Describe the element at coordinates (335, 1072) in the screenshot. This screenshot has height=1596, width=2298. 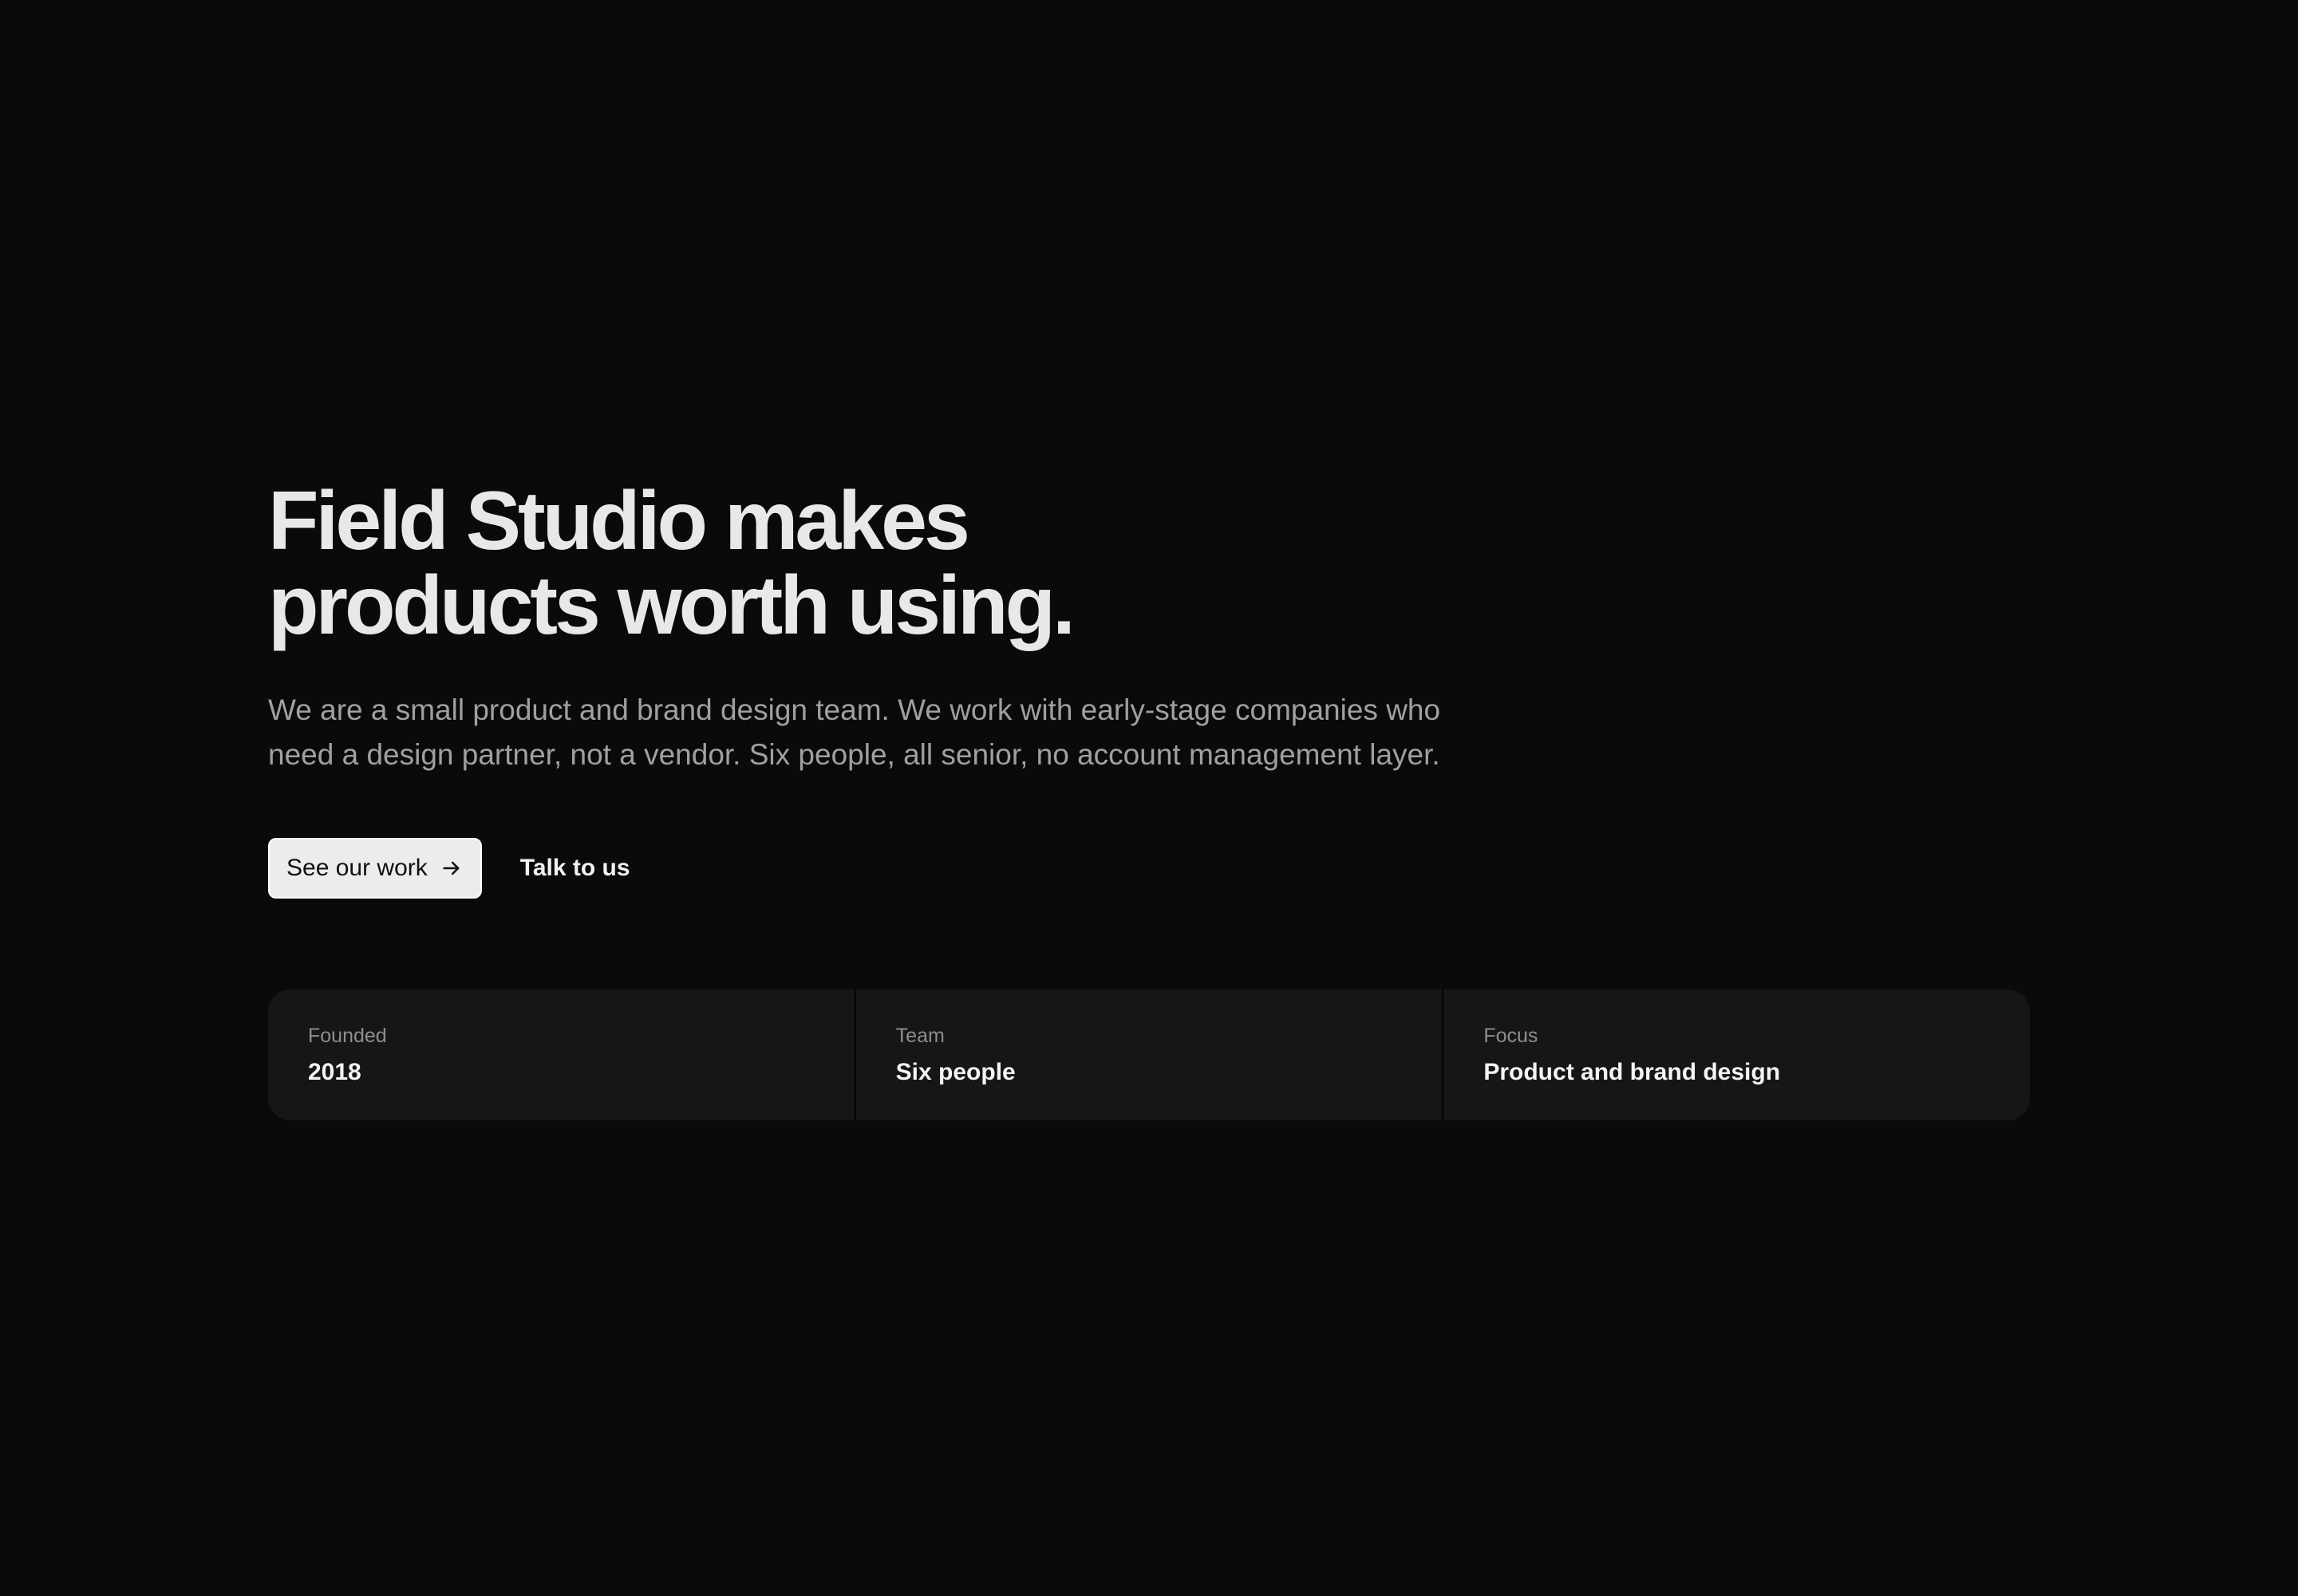
I see `fact-value: 2018` at that location.